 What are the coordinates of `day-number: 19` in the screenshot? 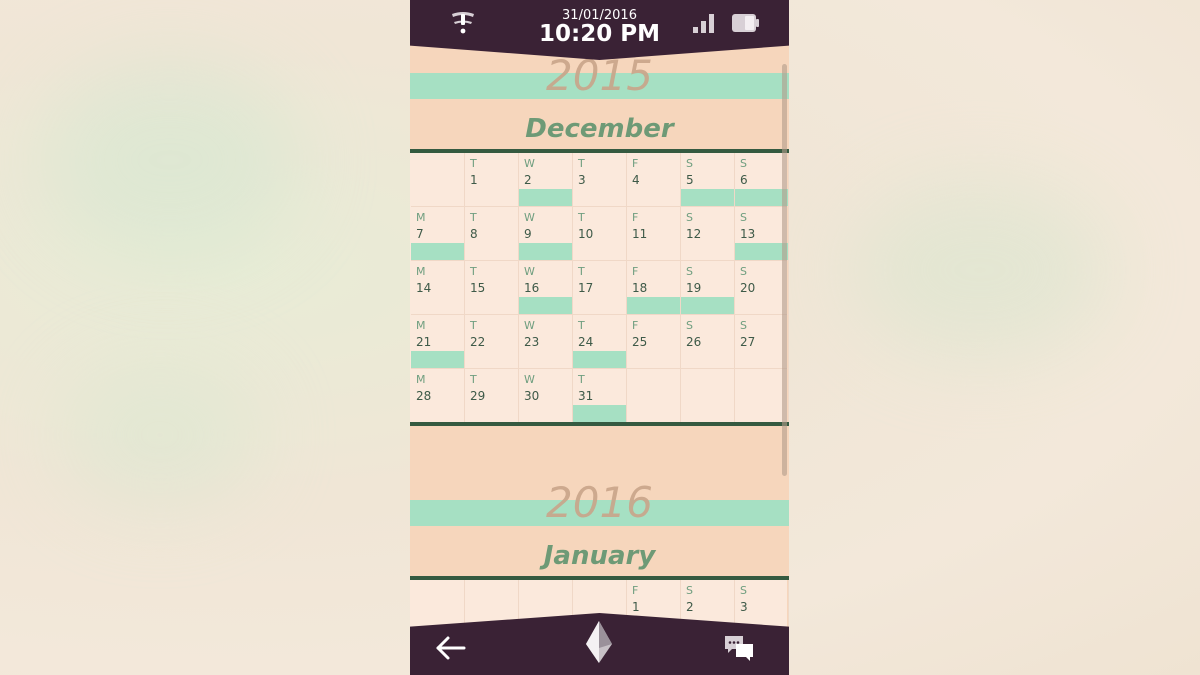 It's located at (694, 288).